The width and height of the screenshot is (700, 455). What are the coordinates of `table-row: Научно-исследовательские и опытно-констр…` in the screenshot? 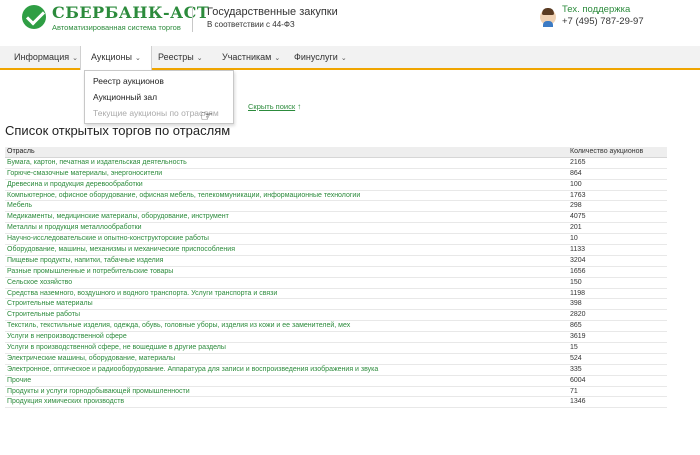 It's located at (336, 240).